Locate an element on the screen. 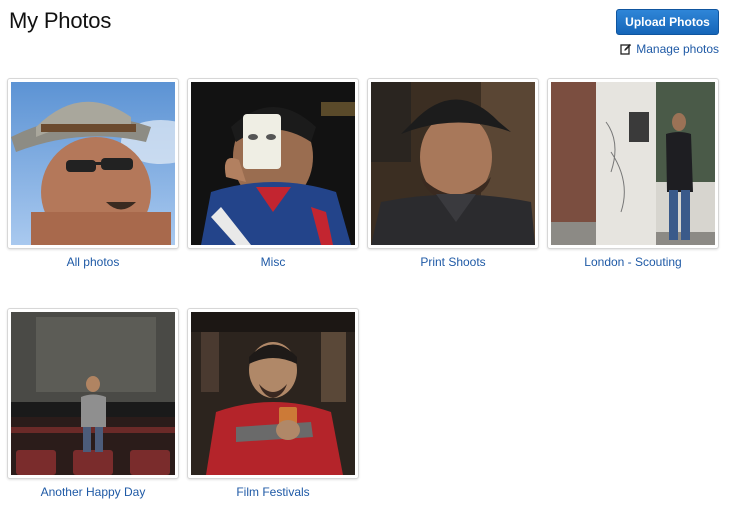 This screenshot has height=506, width=729. album-all-photos: All photos is located at coordinates (93, 173).